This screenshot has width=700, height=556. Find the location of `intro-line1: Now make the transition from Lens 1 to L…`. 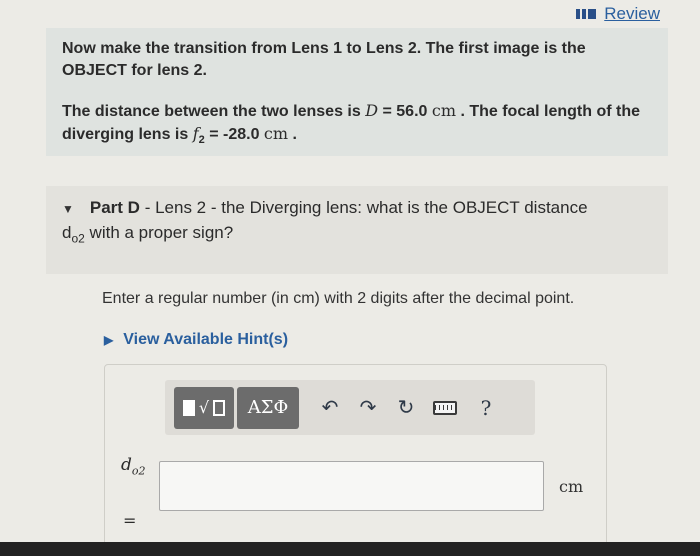

intro-line1: Now make the transition from Lens 1 to L… is located at coordinates (324, 59).